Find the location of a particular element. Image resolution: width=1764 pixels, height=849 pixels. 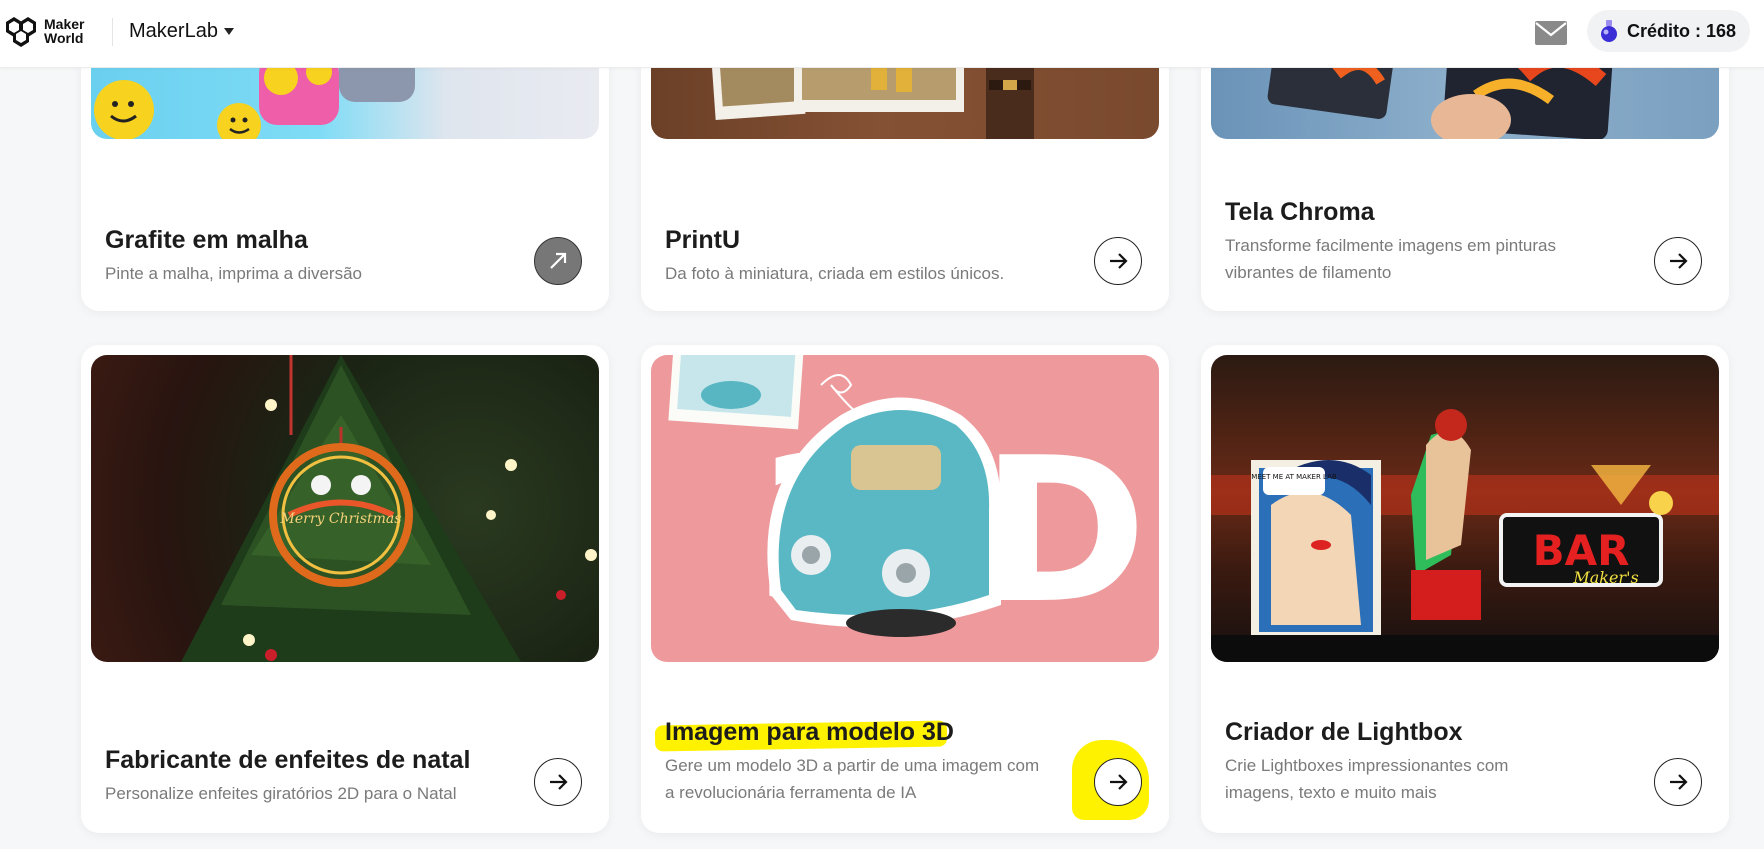

credit-badge: Crédito : 168 is located at coordinates (1669, 31).